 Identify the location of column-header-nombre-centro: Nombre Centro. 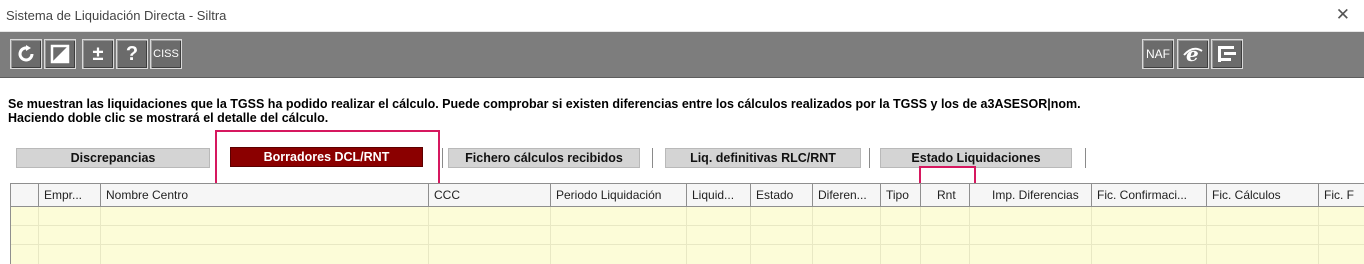
(265, 195).